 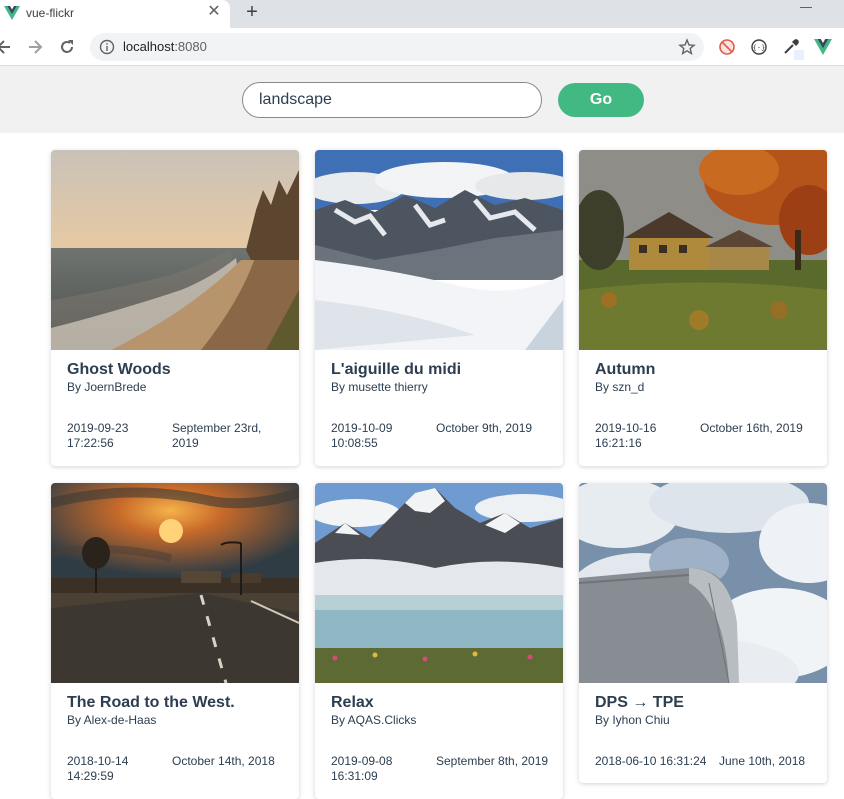 What do you see at coordinates (703, 250) in the screenshot?
I see `photo-image-autumn-house` at bounding box center [703, 250].